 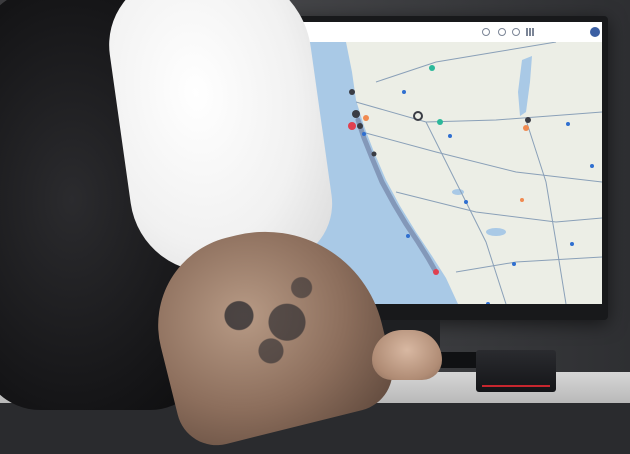 What do you see at coordinates (516, 386) in the screenshot?
I see `dock-accent-stripe` at bounding box center [516, 386].